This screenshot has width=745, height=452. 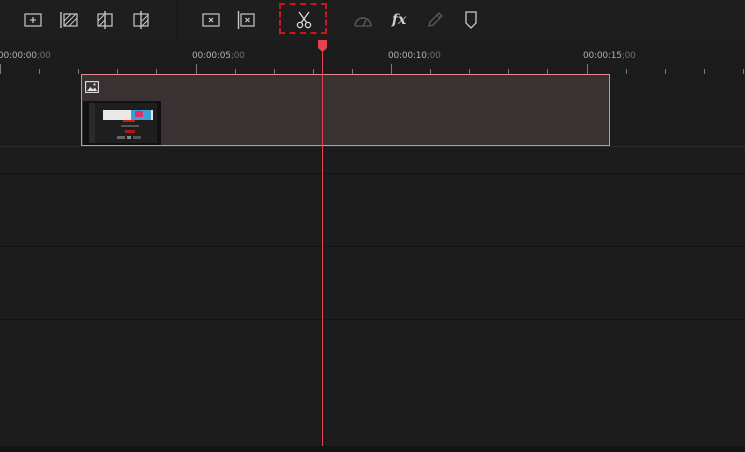 I want to click on ripple-delete-icon, so click(x=246, y=20).